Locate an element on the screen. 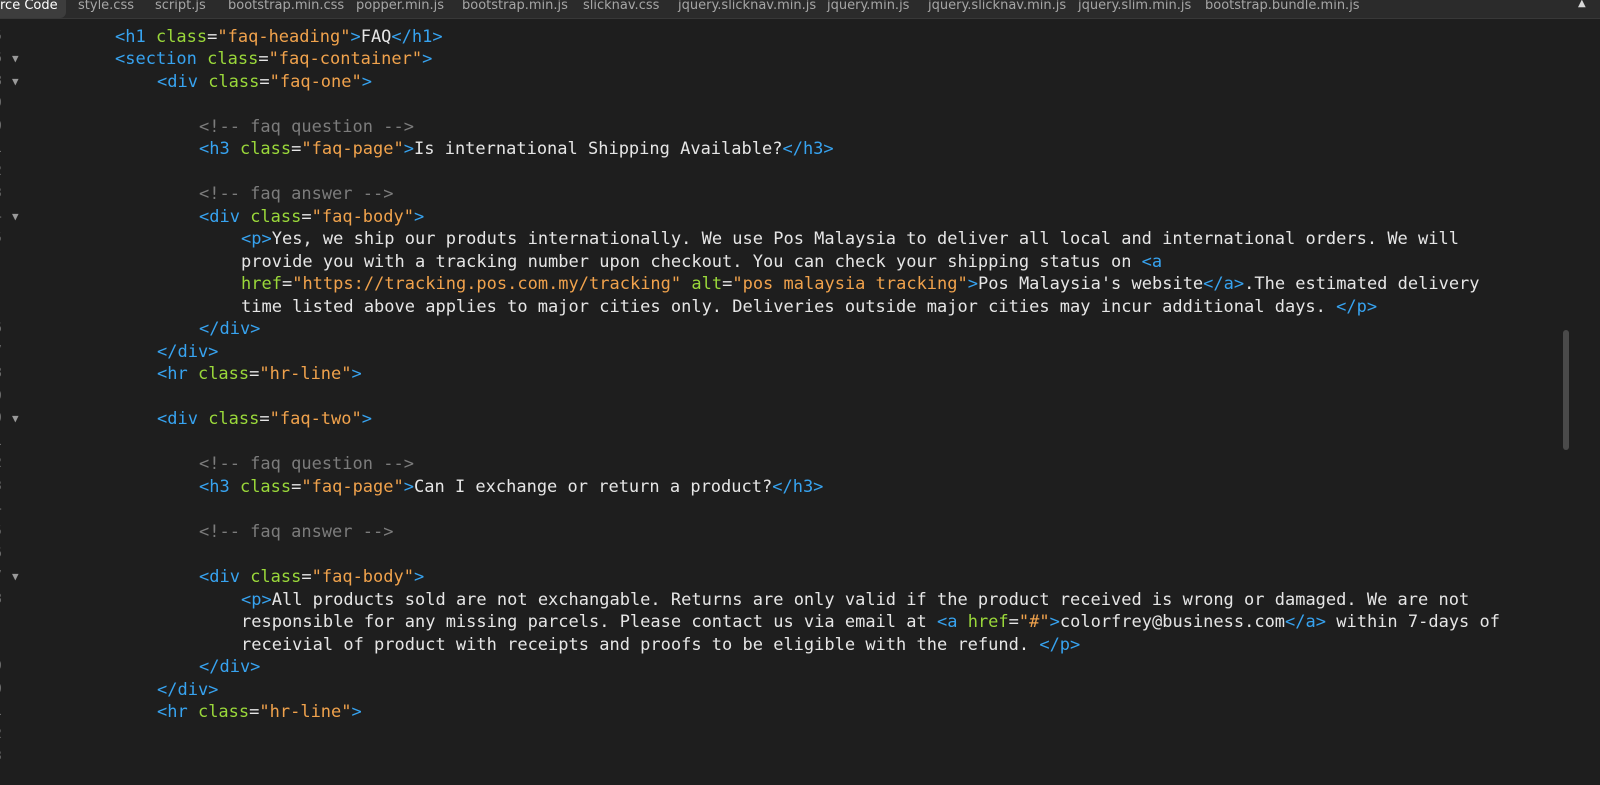 Image resolution: width=1600 pixels, height=785 pixels. tab-source-code: rce Code is located at coordinates (33, 9).